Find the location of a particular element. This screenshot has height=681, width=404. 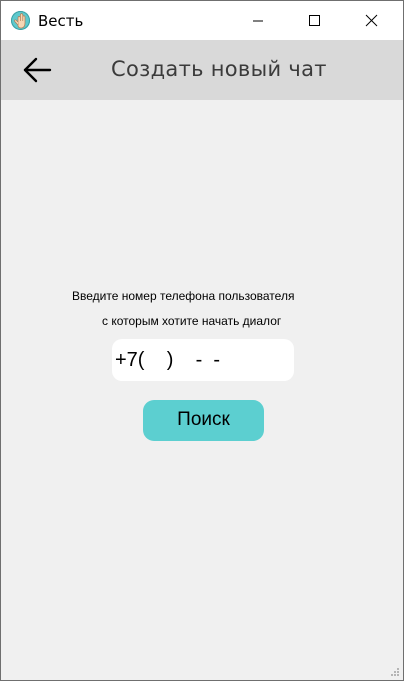

search-button-label: Поиск is located at coordinates (203, 419).